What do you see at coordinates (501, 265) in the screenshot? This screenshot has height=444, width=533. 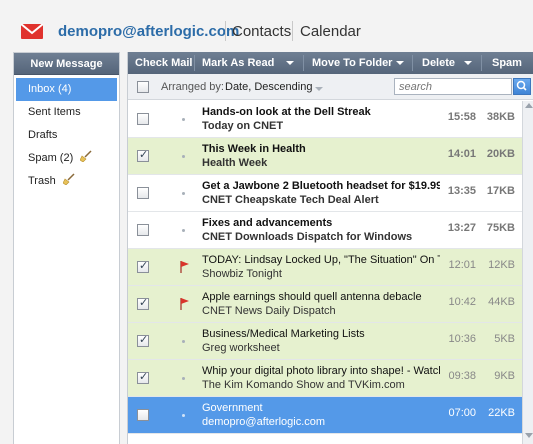 I see `message-size: 12KB` at bounding box center [501, 265].